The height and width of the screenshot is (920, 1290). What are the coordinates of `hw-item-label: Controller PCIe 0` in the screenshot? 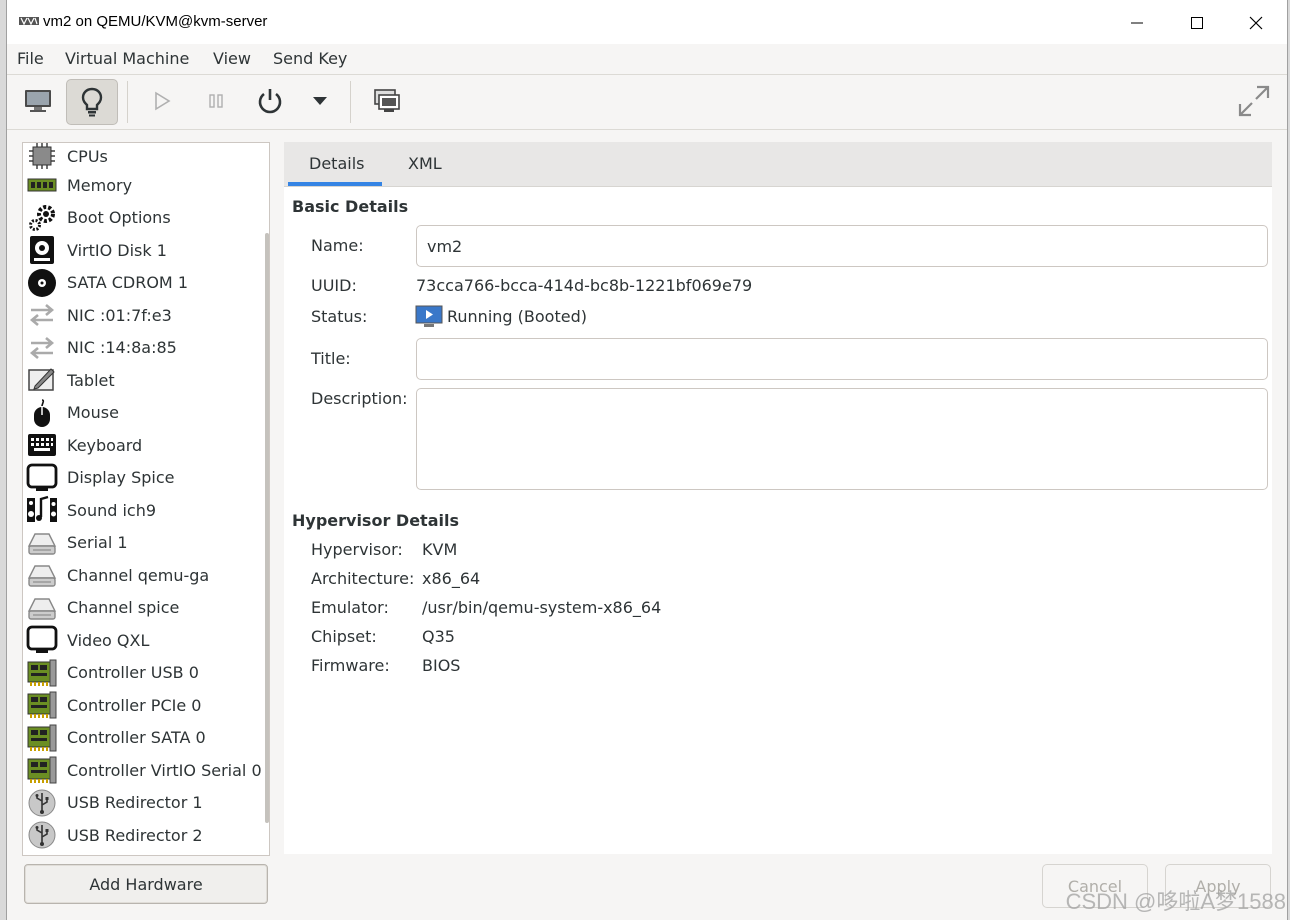 It's located at (134, 705).